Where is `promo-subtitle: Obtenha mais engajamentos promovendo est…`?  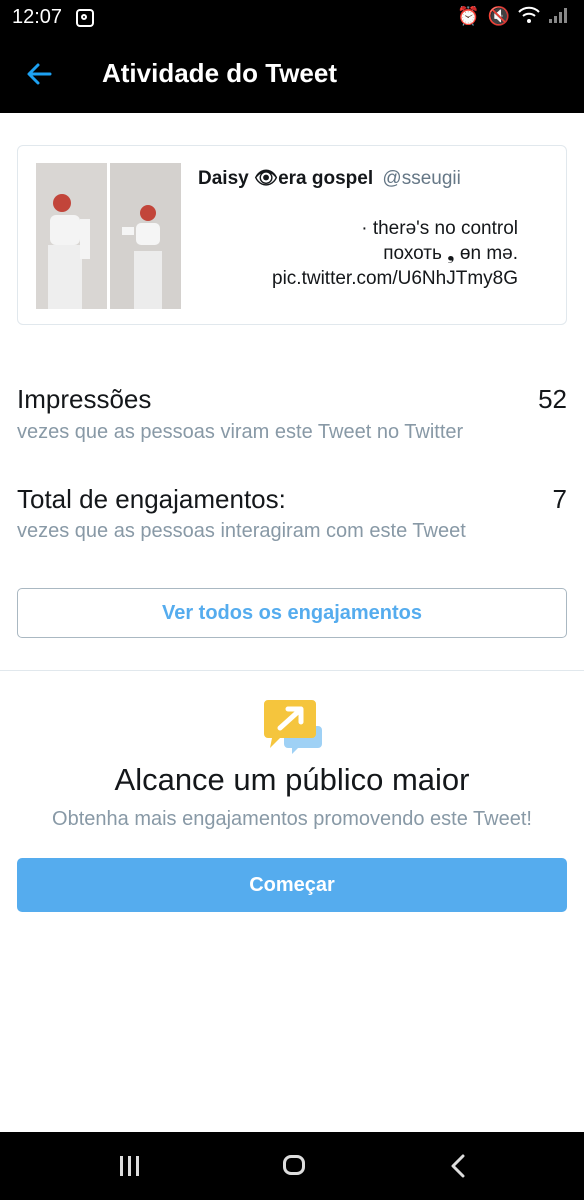 promo-subtitle: Obtenha mais engajamentos promovendo est… is located at coordinates (292, 819).